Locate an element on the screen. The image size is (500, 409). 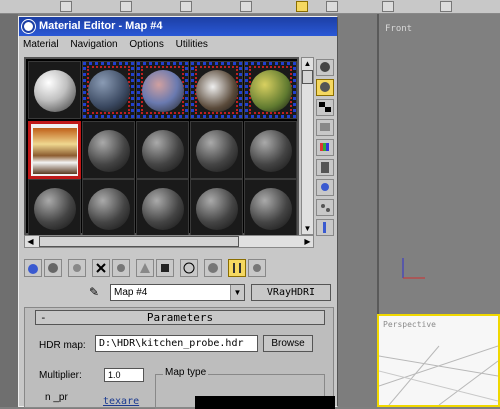
go-to-parent-icon is located at coordinates (237, 268).